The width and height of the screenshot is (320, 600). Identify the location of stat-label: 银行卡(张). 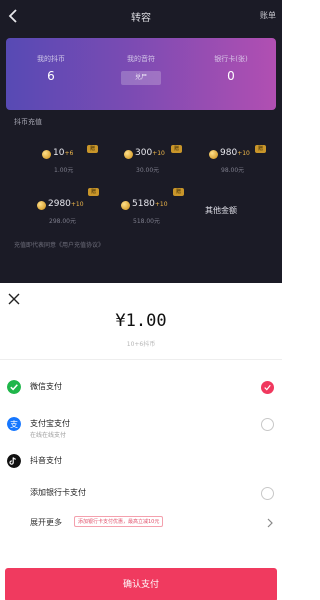
(231, 59).